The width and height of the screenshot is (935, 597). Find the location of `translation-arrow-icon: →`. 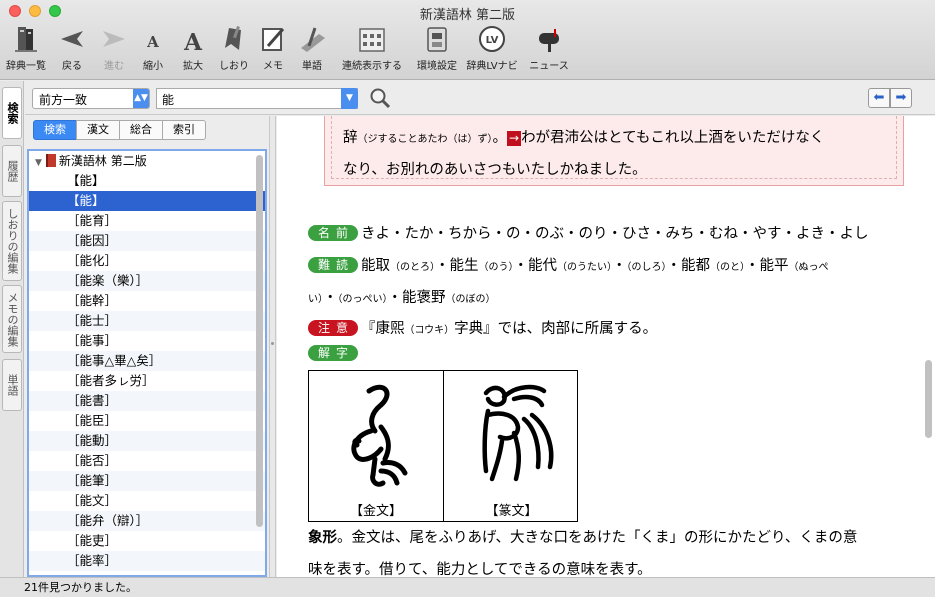

translation-arrow-icon: → is located at coordinates (514, 138).